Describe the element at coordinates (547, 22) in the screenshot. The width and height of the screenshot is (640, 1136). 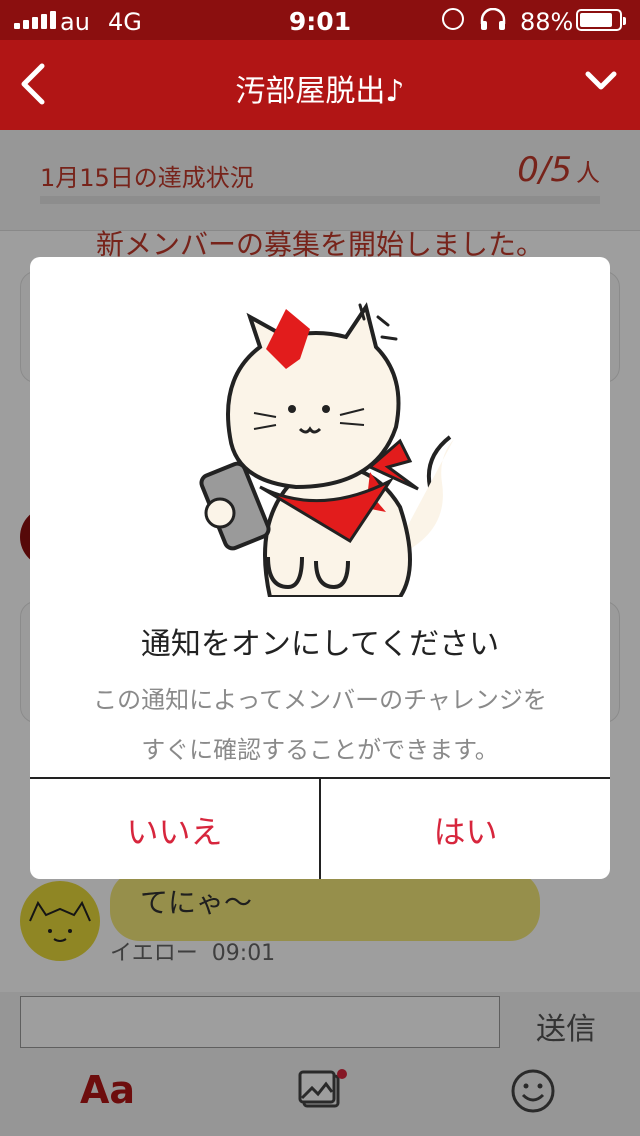
I see `battery-percent: 88%` at that location.